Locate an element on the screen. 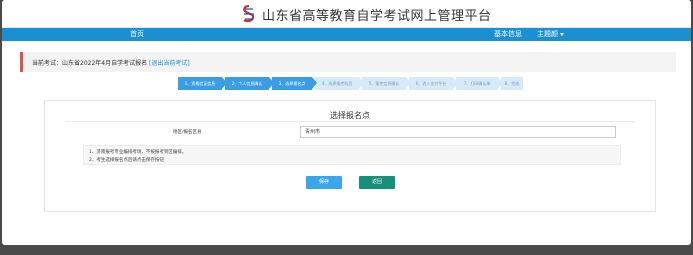  nav-theme-label: 主题颜 is located at coordinates (547, 34).